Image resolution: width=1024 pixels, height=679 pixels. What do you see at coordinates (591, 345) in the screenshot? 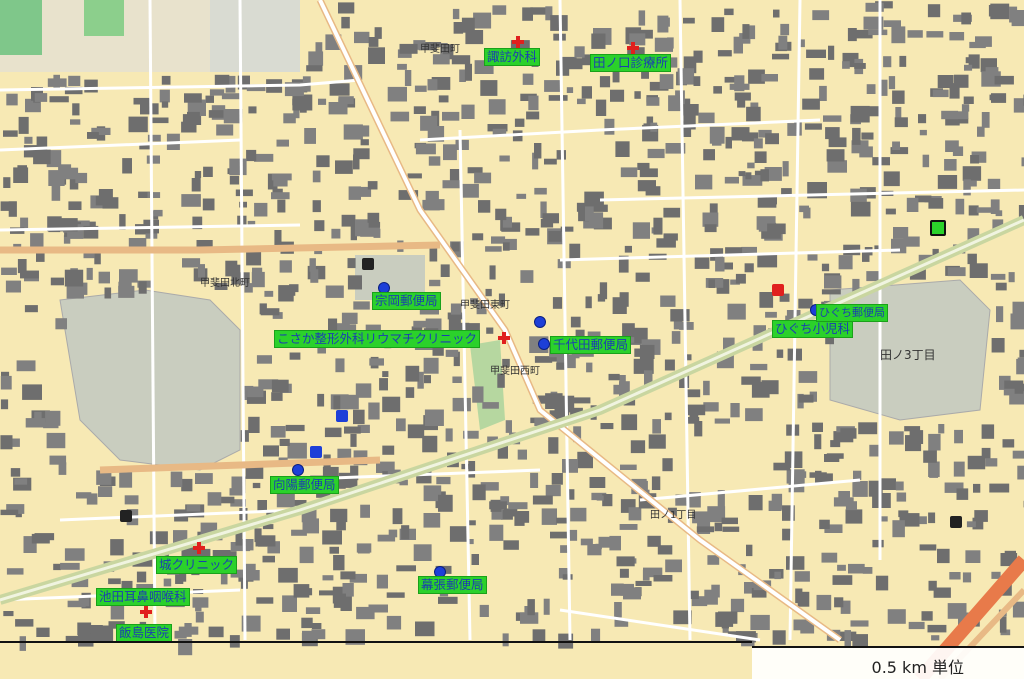
I see `label-post-office-2: 千代田郵便局` at bounding box center [591, 345].